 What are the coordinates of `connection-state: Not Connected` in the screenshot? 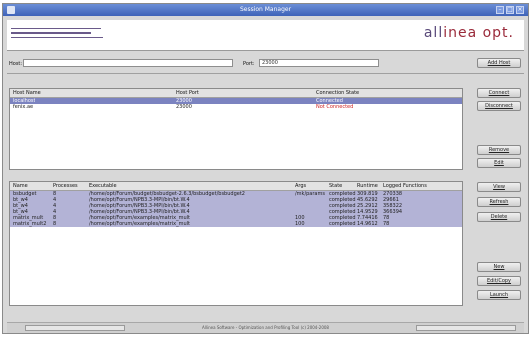 It's located at (335, 107).